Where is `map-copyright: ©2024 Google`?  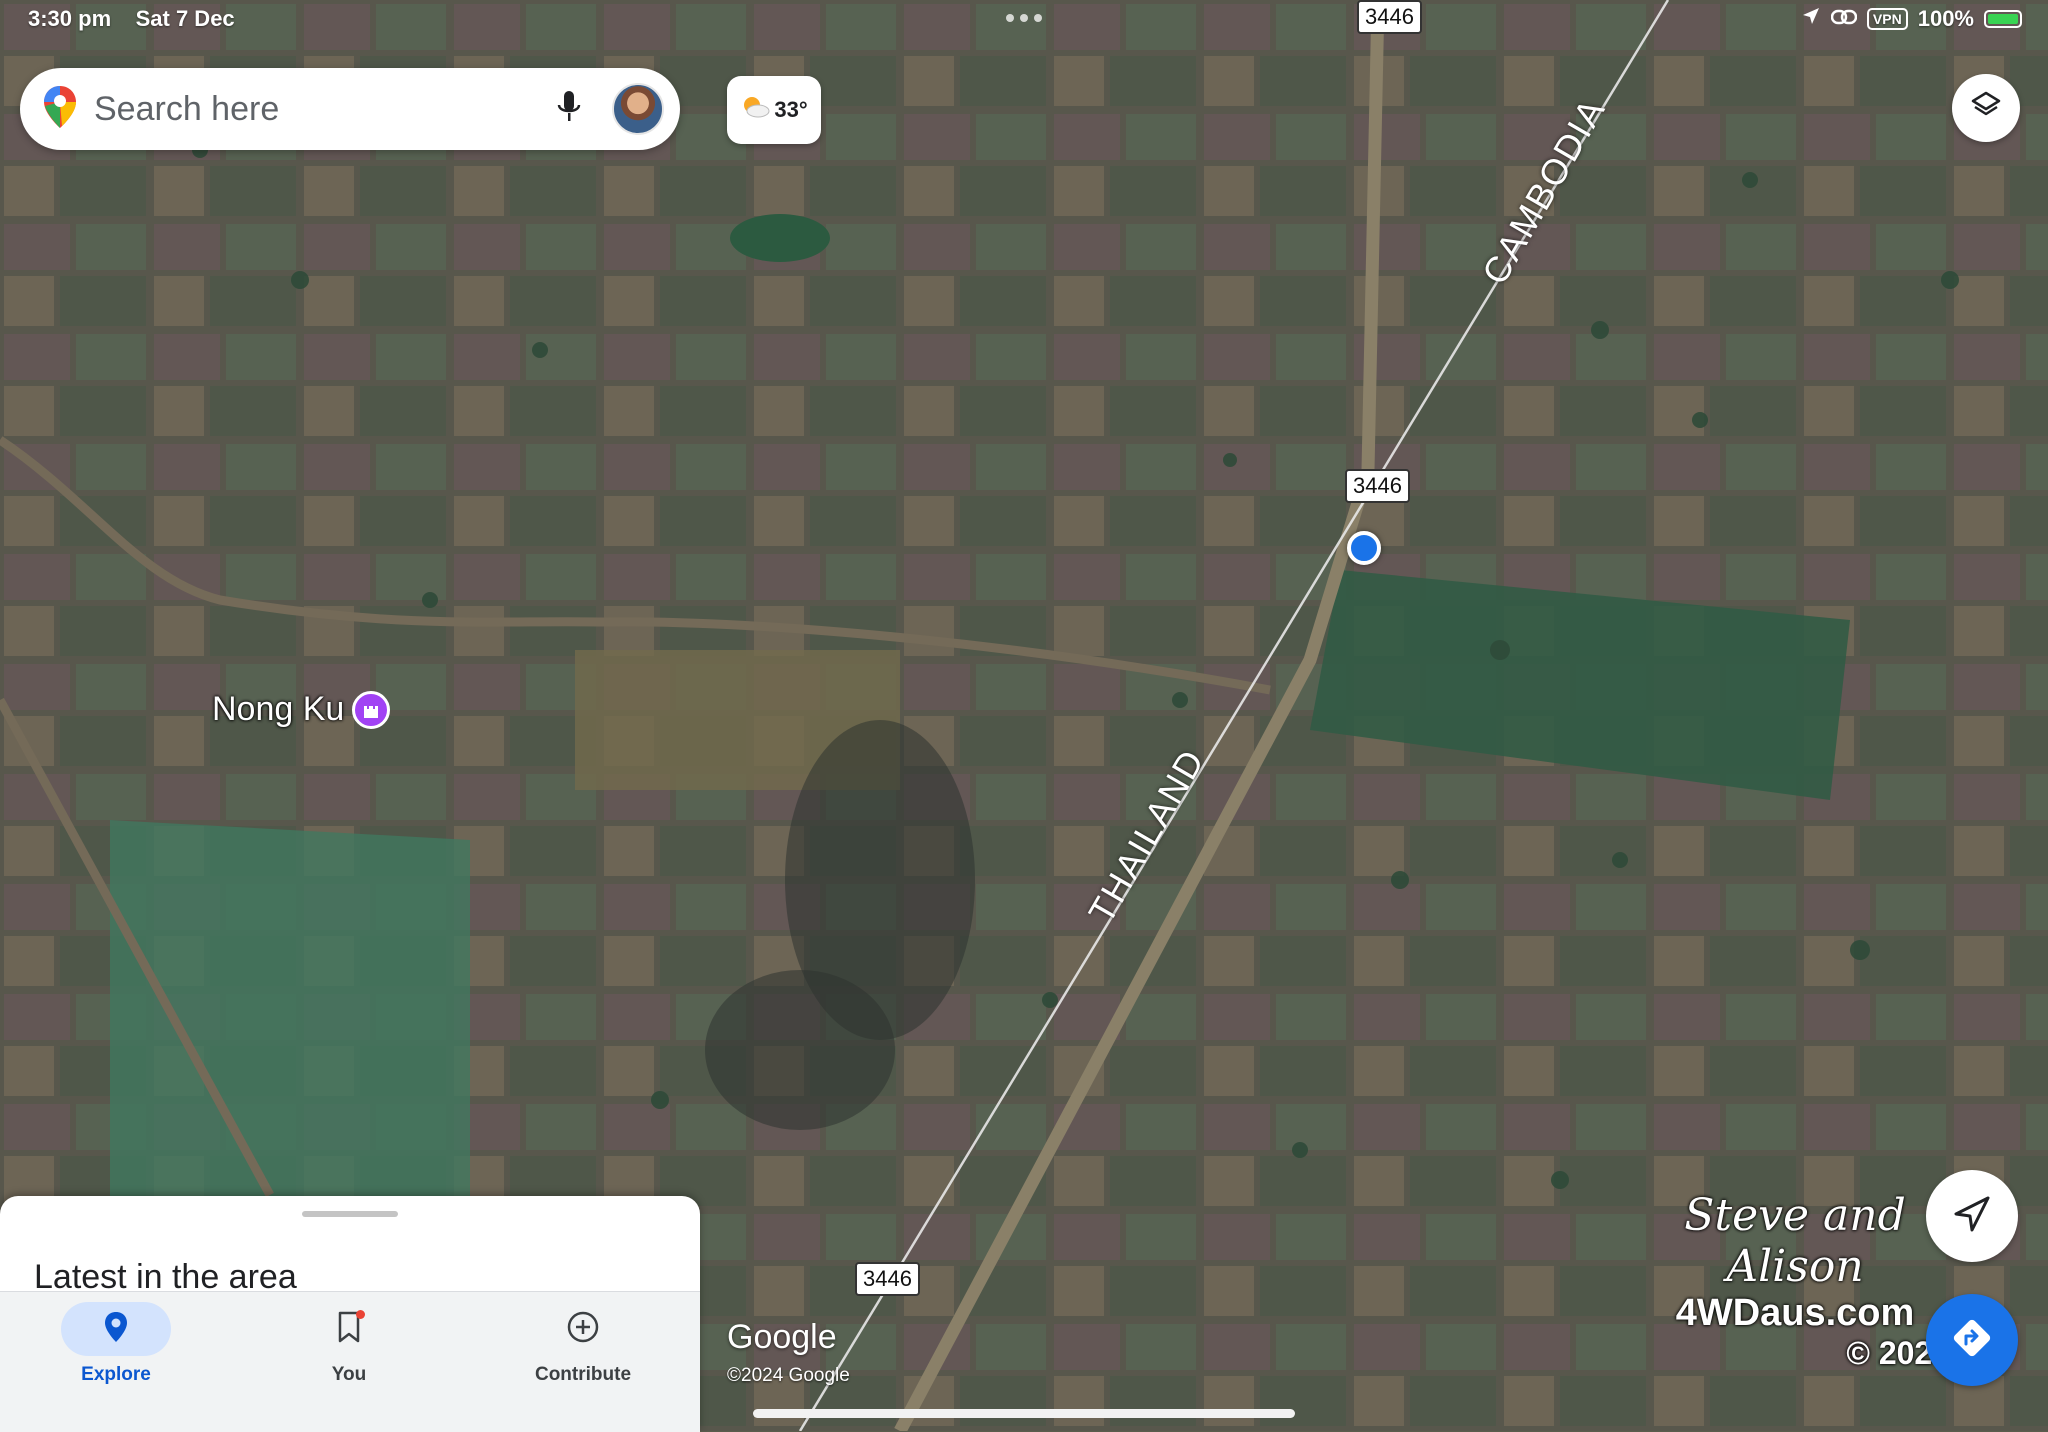 map-copyright: ©2024 Google is located at coordinates (788, 1376).